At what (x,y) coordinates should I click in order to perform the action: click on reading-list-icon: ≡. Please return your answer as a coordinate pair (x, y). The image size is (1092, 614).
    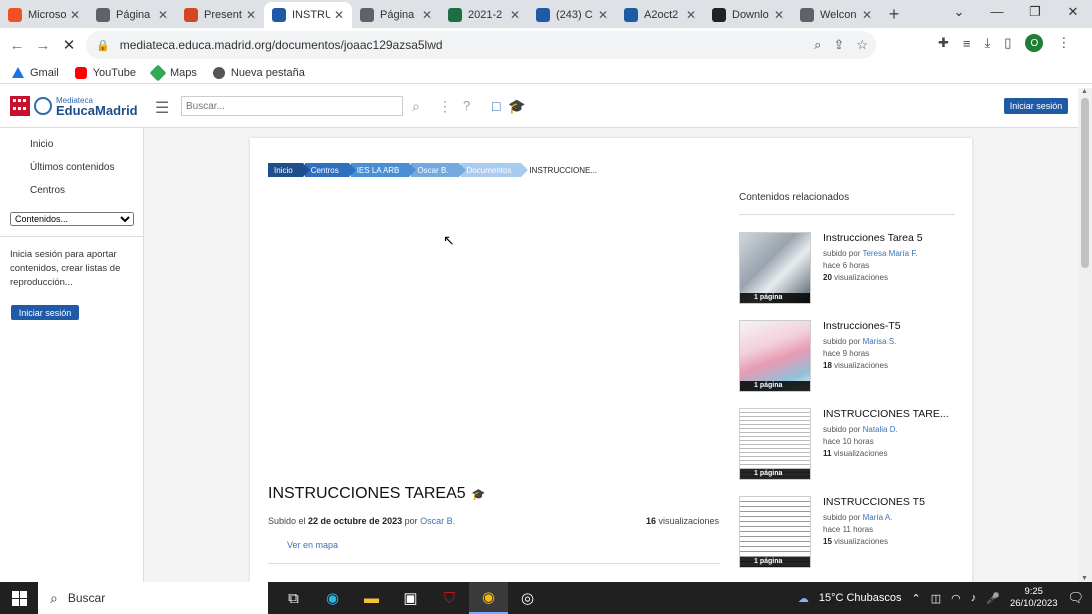
    Looking at the image, I should click on (967, 43).